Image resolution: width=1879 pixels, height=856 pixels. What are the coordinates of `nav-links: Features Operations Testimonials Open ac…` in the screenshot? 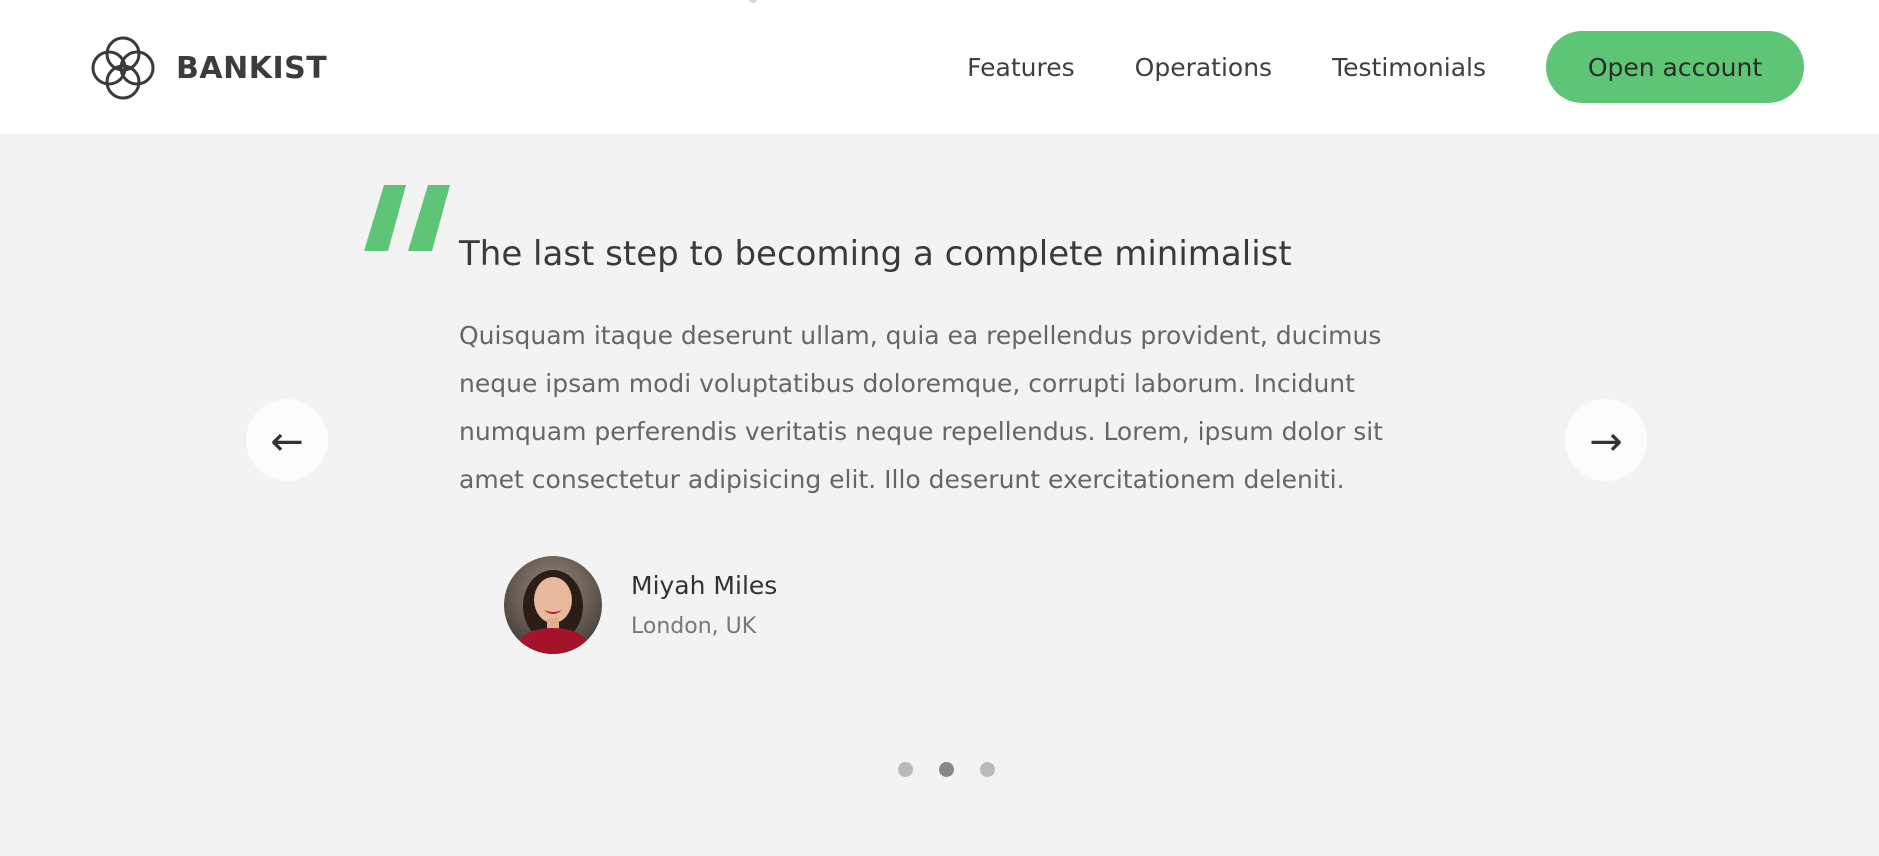 It's located at (1423, 67).